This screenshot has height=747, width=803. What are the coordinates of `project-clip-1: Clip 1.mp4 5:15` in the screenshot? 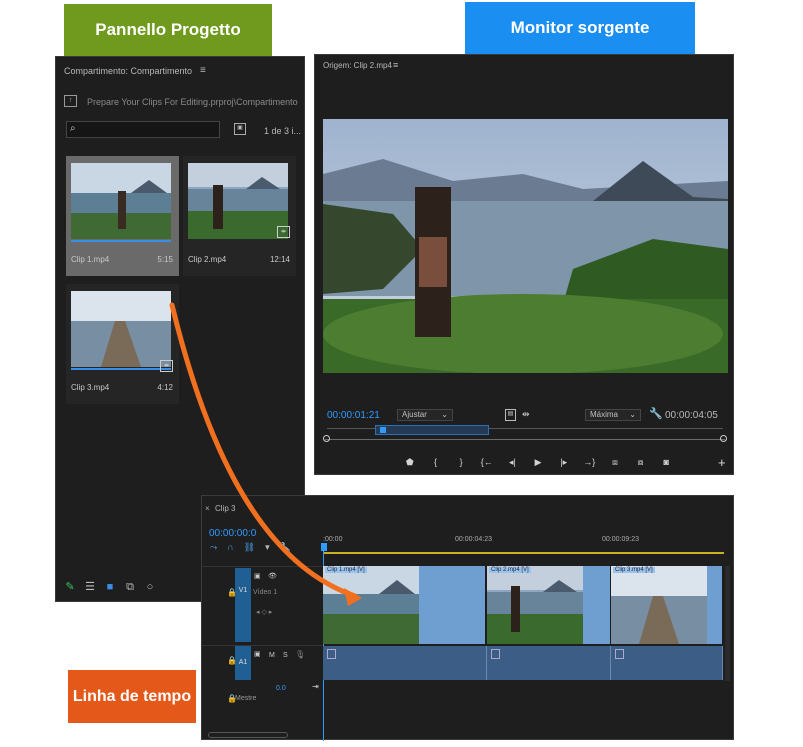 It's located at (122, 216).